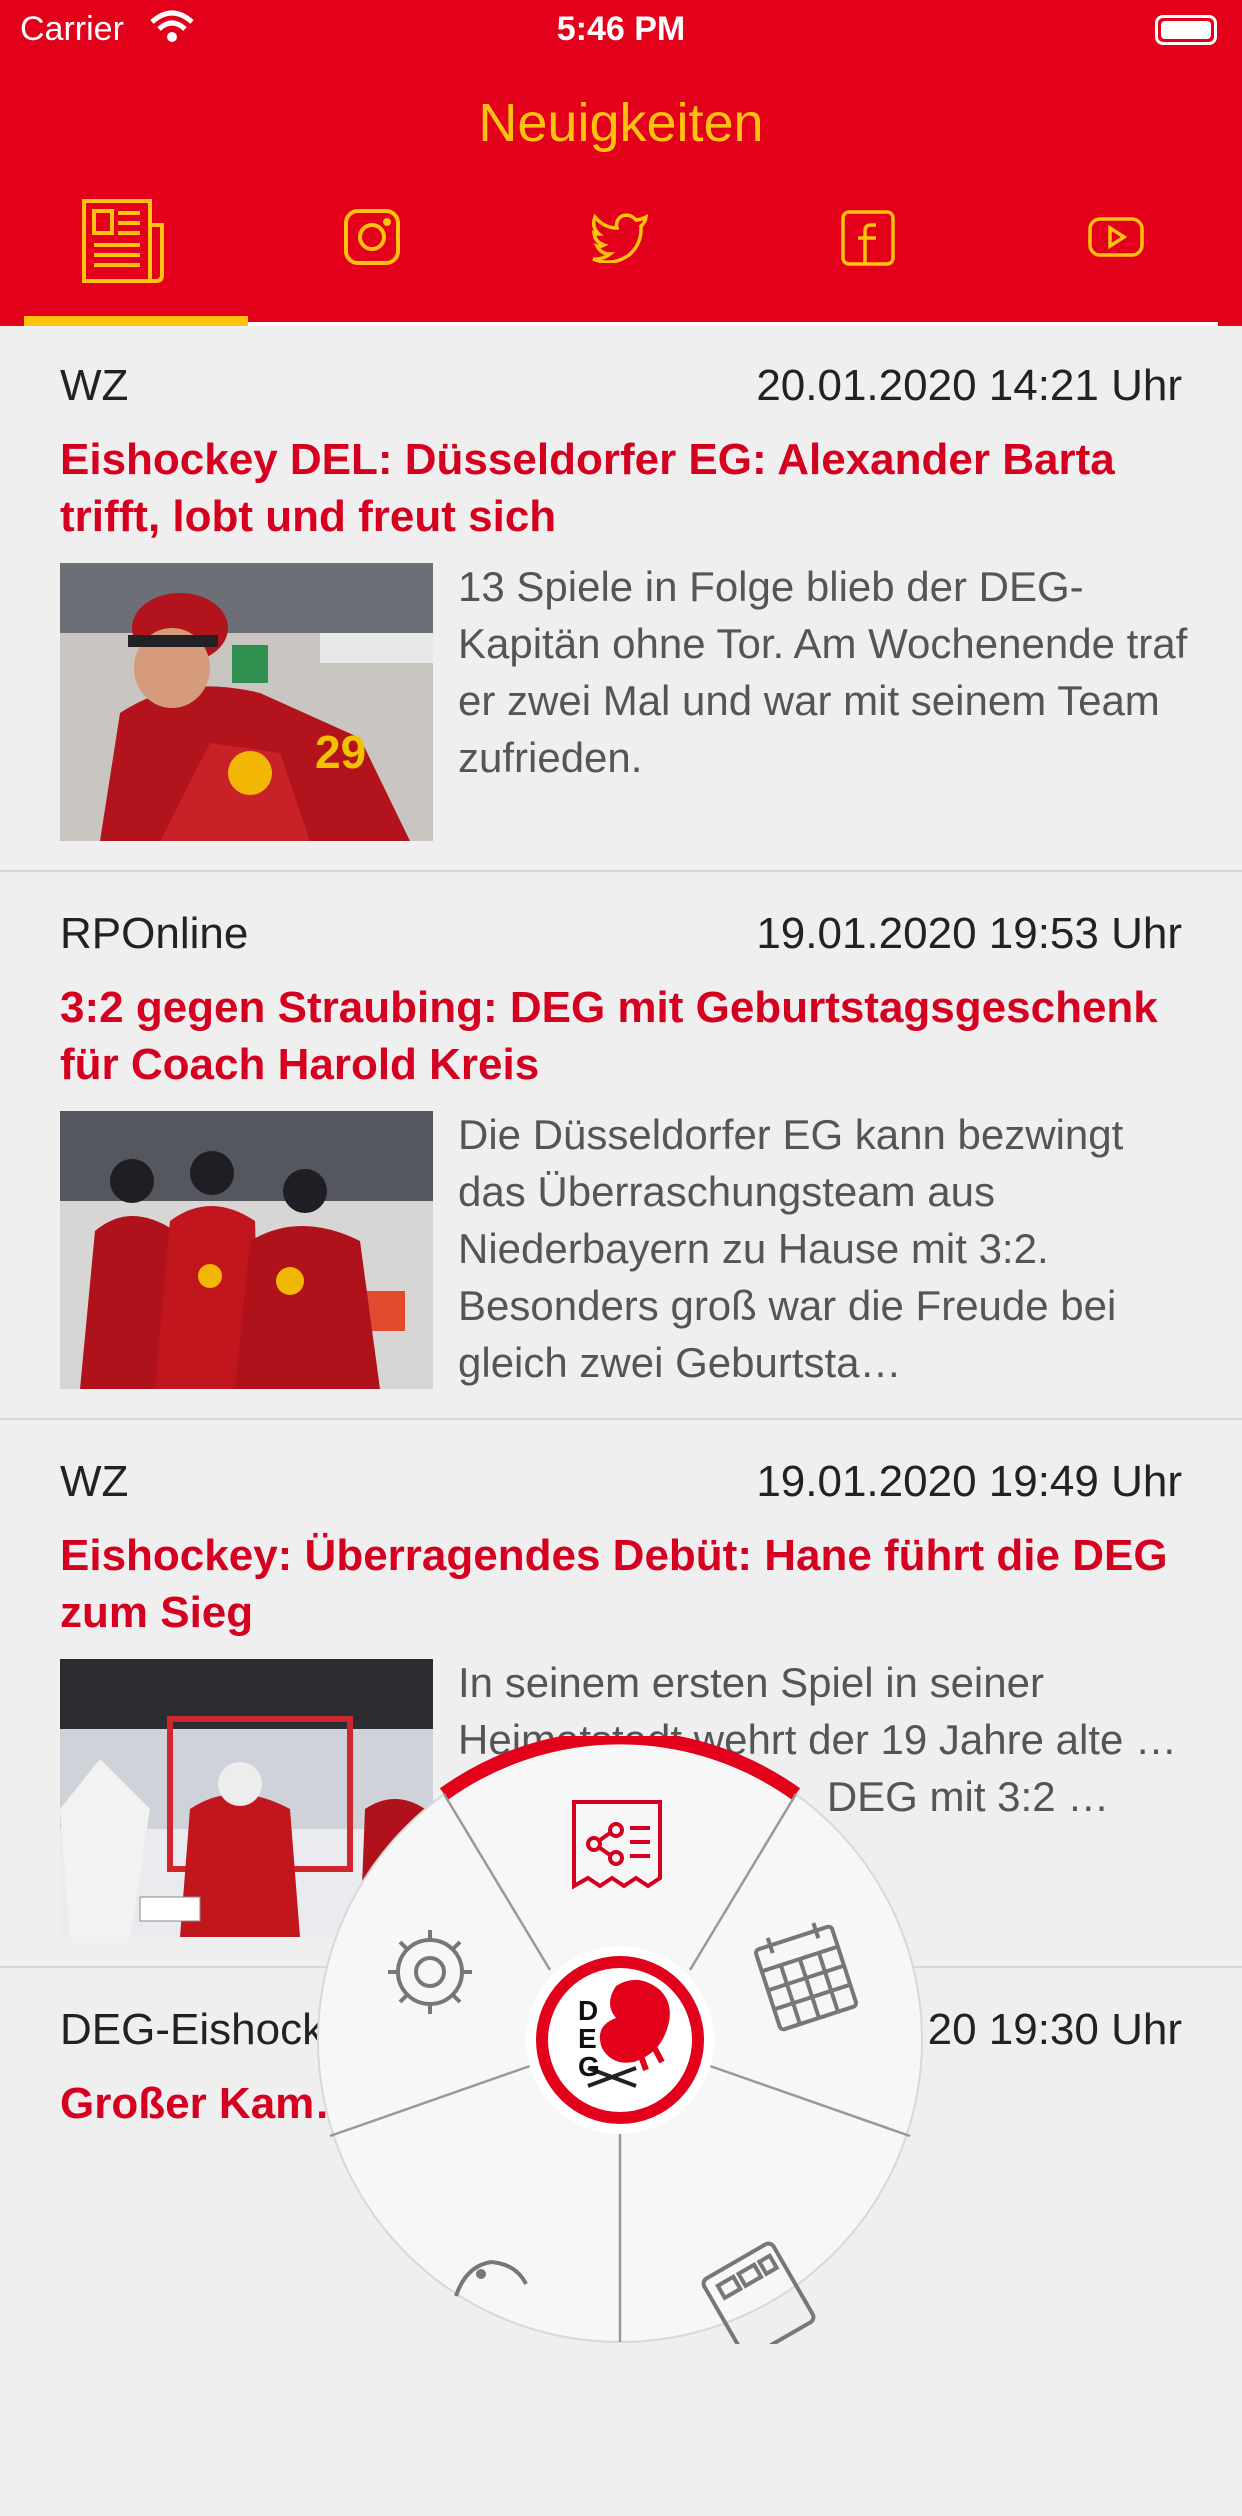  I want to click on radial-menu: D E G, so click(620, 2040).